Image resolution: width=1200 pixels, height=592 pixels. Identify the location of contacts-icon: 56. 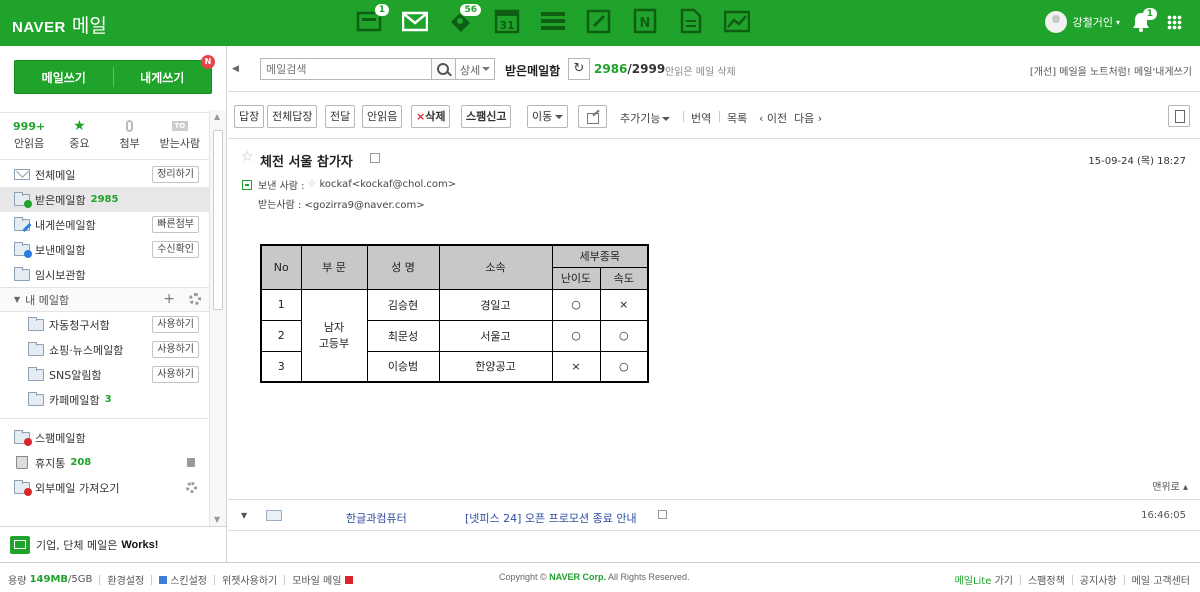
(465, 18).